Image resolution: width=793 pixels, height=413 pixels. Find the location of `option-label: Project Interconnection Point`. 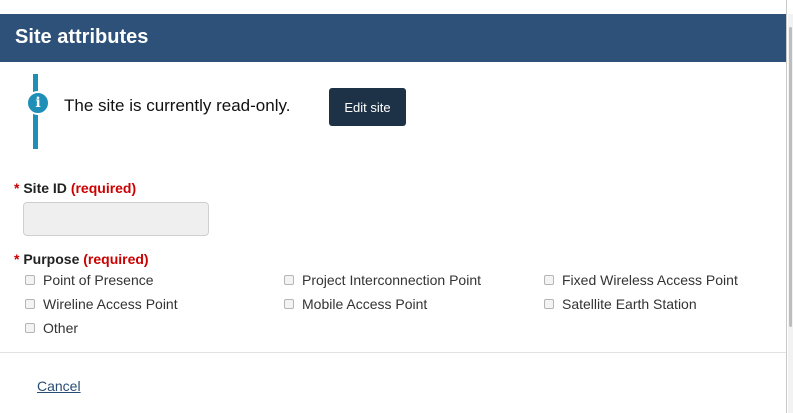

option-label: Project Interconnection Point is located at coordinates (391, 280).